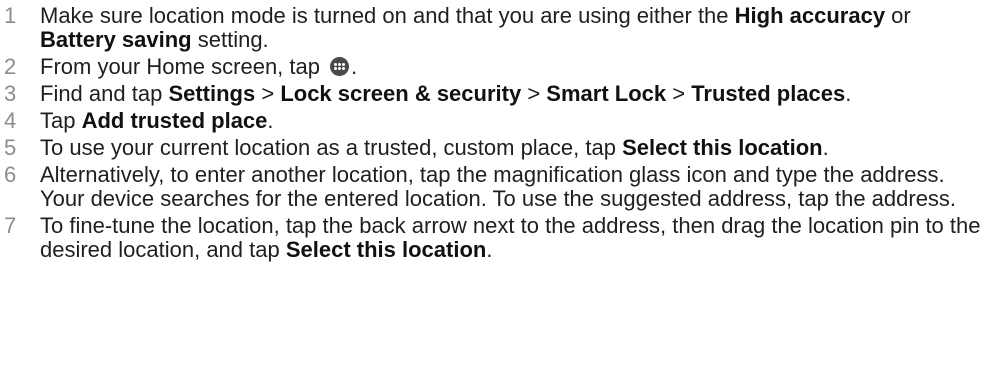 The width and height of the screenshot is (995, 371). What do you see at coordinates (340, 66) in the screenshot?
I see `apps-grid-icon` at bounding box center [340, 66].